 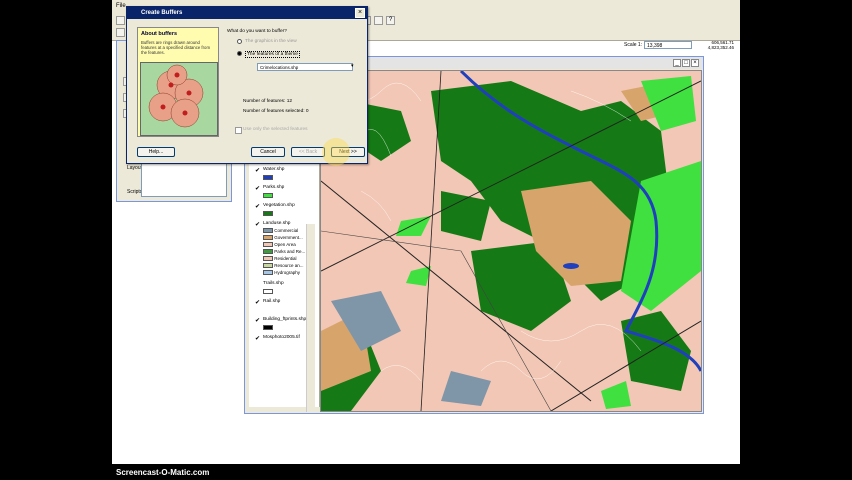 I want to click on toc-scrollbar, so click(x=310, y=318).